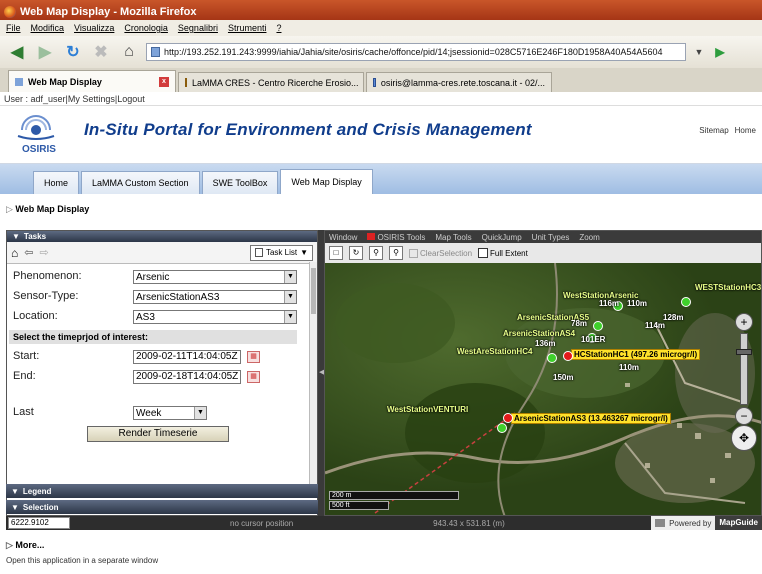 This screenshot has width=762, height=574. What do you see at coordinates (162, 507) in the screenshot?
I see `selection-header: ▼ Selection` at bounding box center [162, 507].